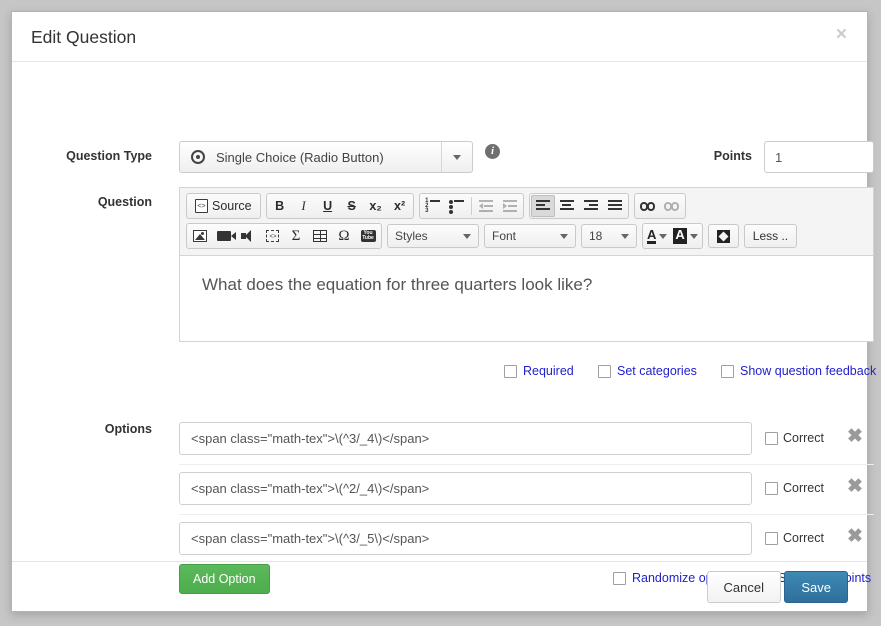 The image size is (881, 626). Describe the element at coordinates (672, 206) in the screenshot. I see `unlink-icon` at that location.